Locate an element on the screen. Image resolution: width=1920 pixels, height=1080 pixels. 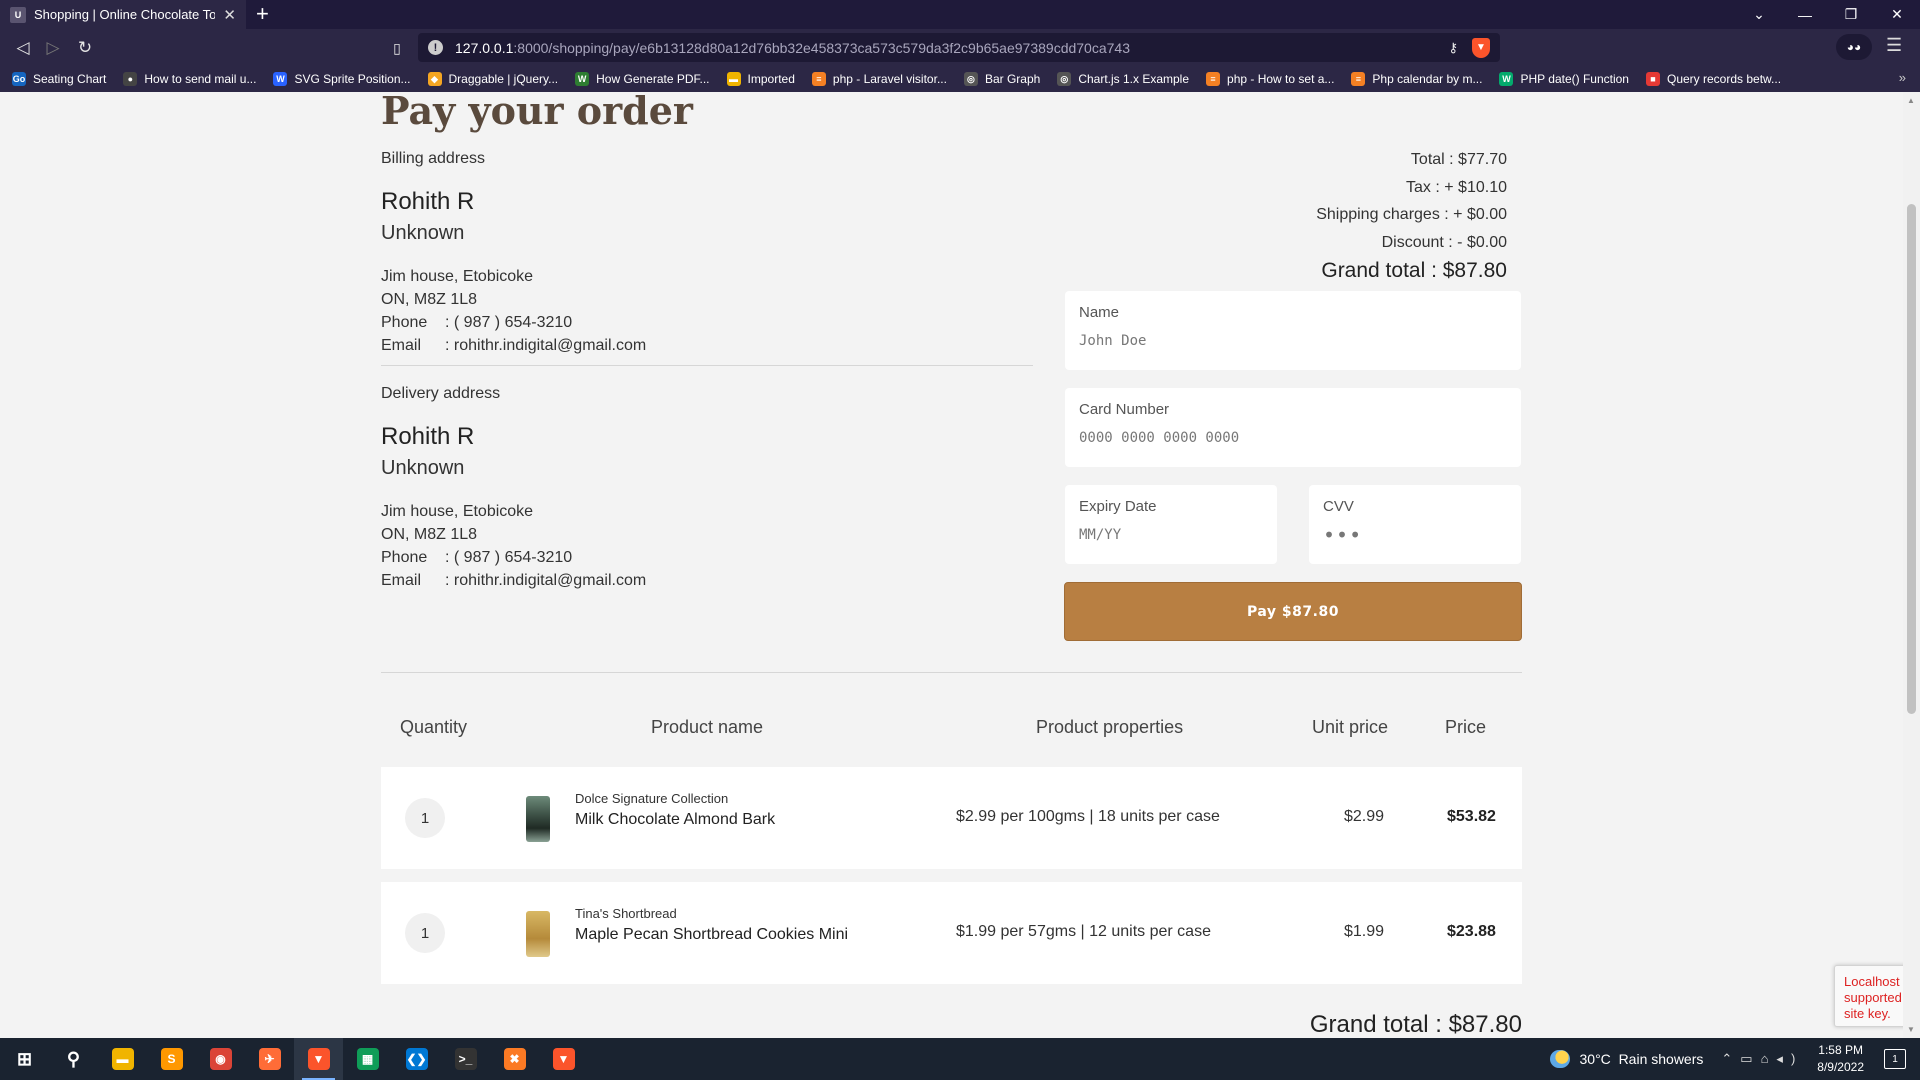
browser-menu-icon: ☰ is located at coordinates (1894, 45).